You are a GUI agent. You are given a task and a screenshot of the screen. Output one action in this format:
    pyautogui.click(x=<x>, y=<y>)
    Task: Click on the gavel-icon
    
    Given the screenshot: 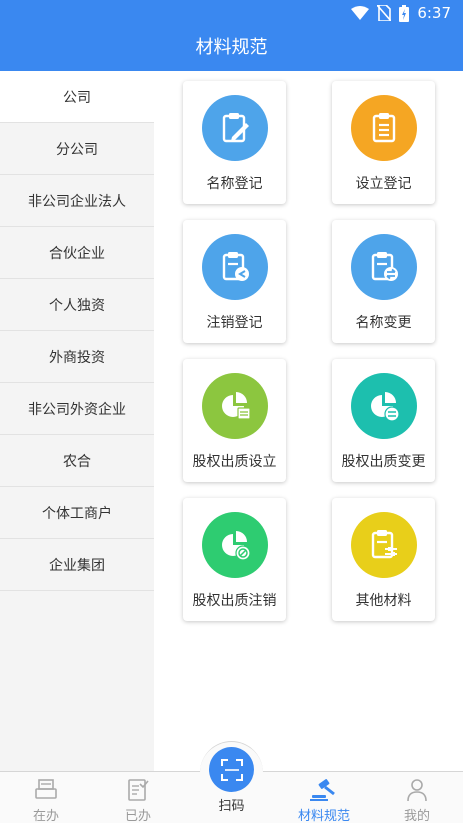 What is the action you would take?
    pyautogui.click(x=324, y=790)
    